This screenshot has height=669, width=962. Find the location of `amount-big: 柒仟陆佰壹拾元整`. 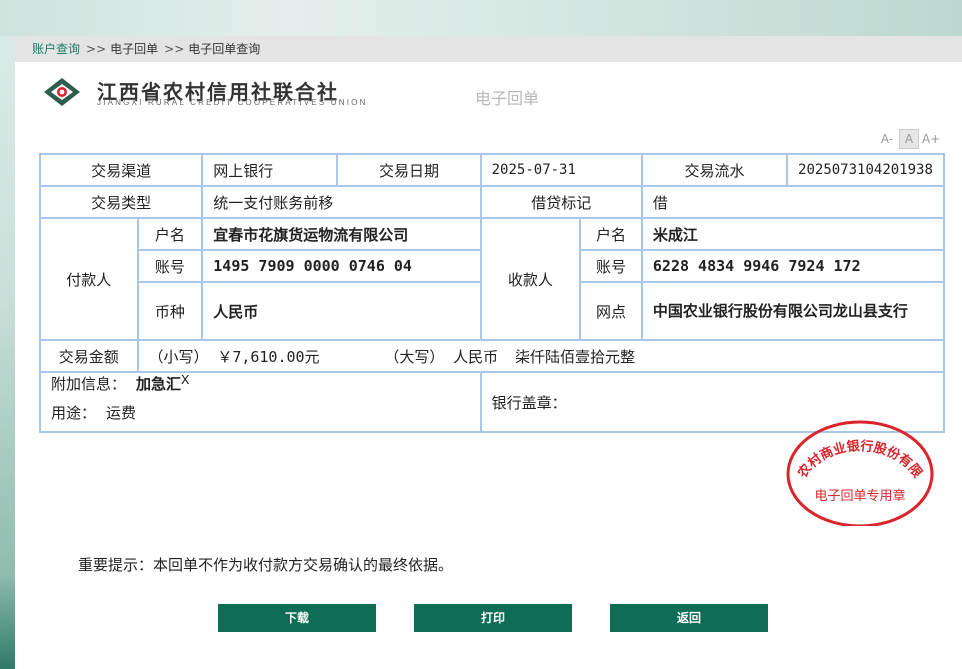

amount-big: 柒仟陆佰壹拾元整 is located at coordinates (574, 356).